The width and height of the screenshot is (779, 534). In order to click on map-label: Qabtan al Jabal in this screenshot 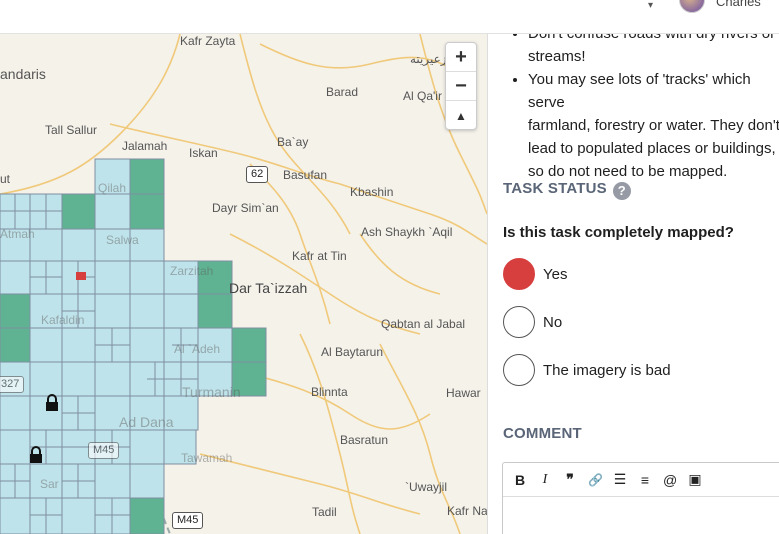, I will do `click(423, 324)`.